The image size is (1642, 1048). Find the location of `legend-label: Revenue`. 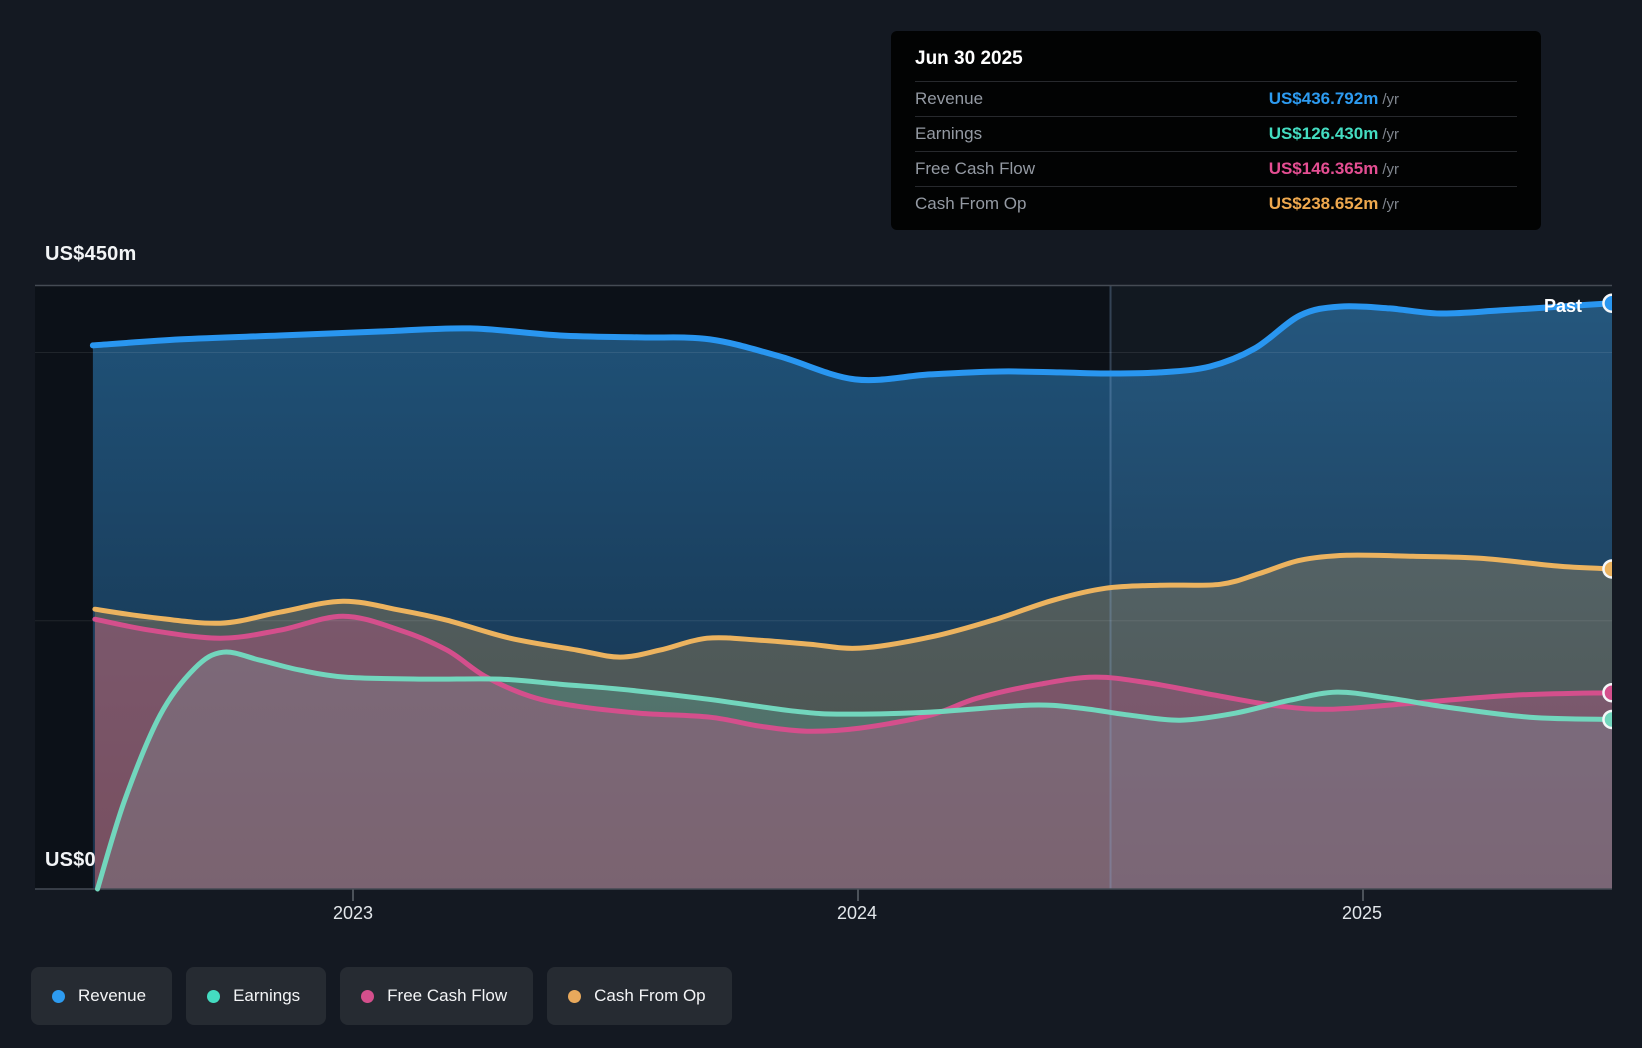

legend-label: Revenue is located at coordinates (112, 995).